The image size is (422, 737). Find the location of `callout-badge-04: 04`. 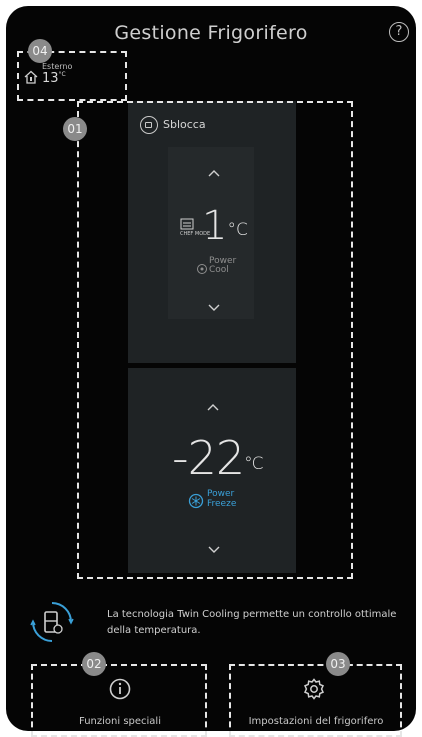

callout-badge-04: 04 is located at coordinates (40, 51).